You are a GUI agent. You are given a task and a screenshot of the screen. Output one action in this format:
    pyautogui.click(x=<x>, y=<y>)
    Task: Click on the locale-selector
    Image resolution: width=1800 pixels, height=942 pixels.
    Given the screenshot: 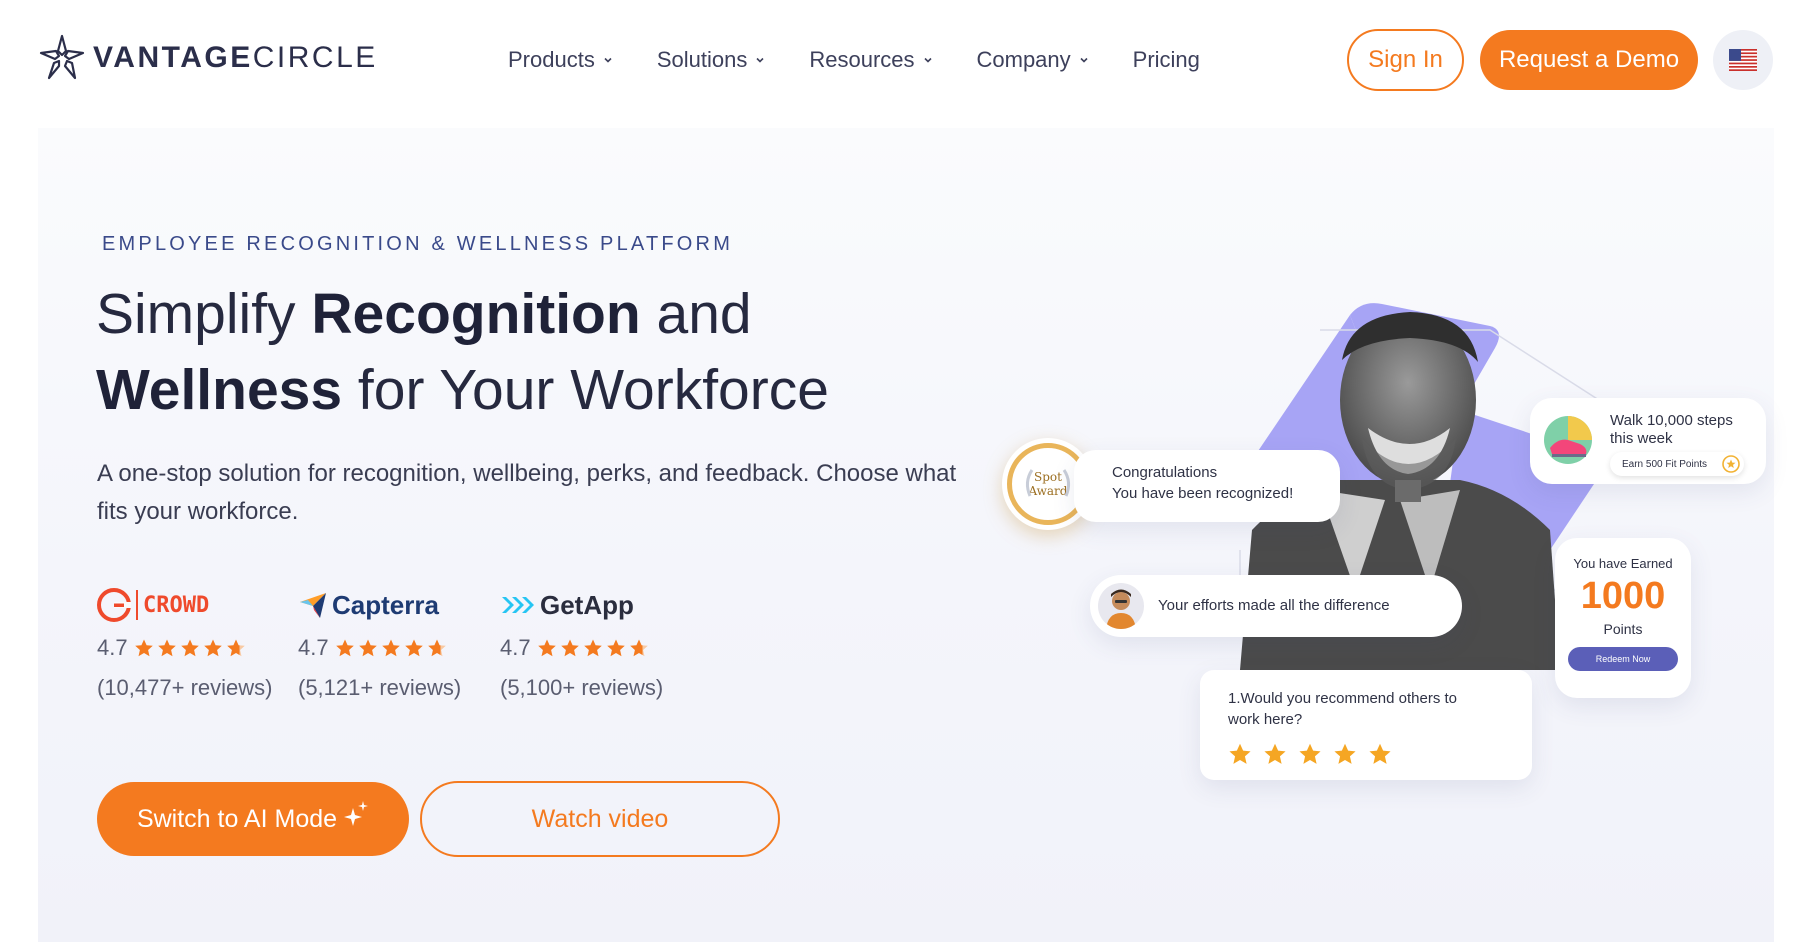 What is the action you would take?
    pyautogui.click(x=1743, y=60)
    